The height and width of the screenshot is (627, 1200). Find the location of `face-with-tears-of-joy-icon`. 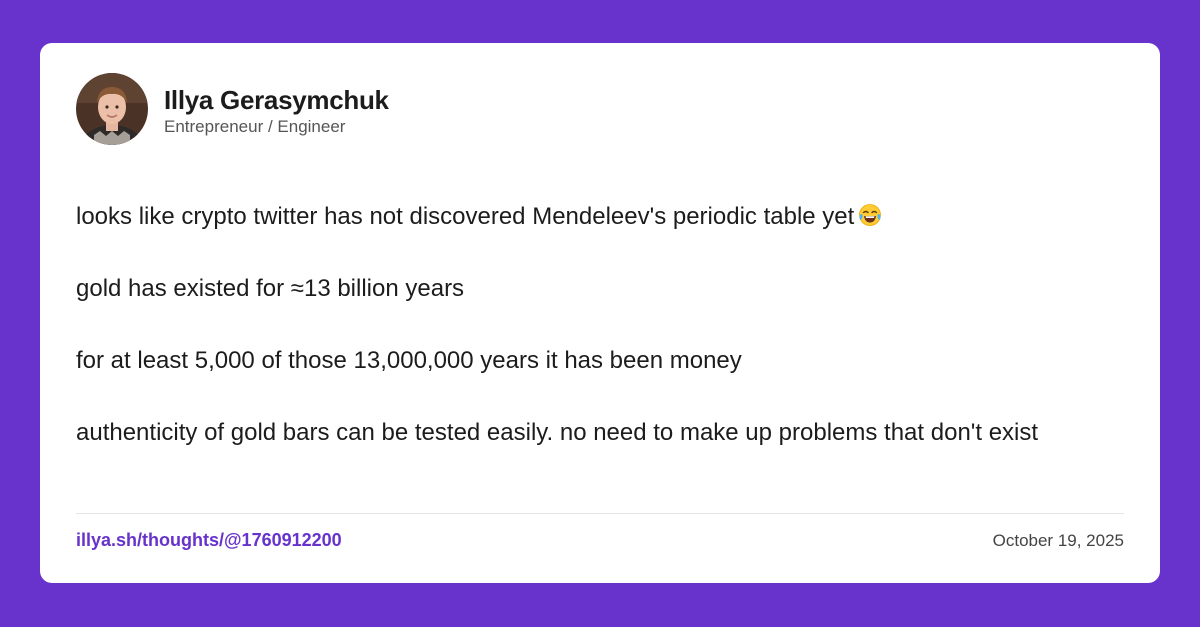

face-with-tears-of-joy-icon is located at coordinates (870, 214).